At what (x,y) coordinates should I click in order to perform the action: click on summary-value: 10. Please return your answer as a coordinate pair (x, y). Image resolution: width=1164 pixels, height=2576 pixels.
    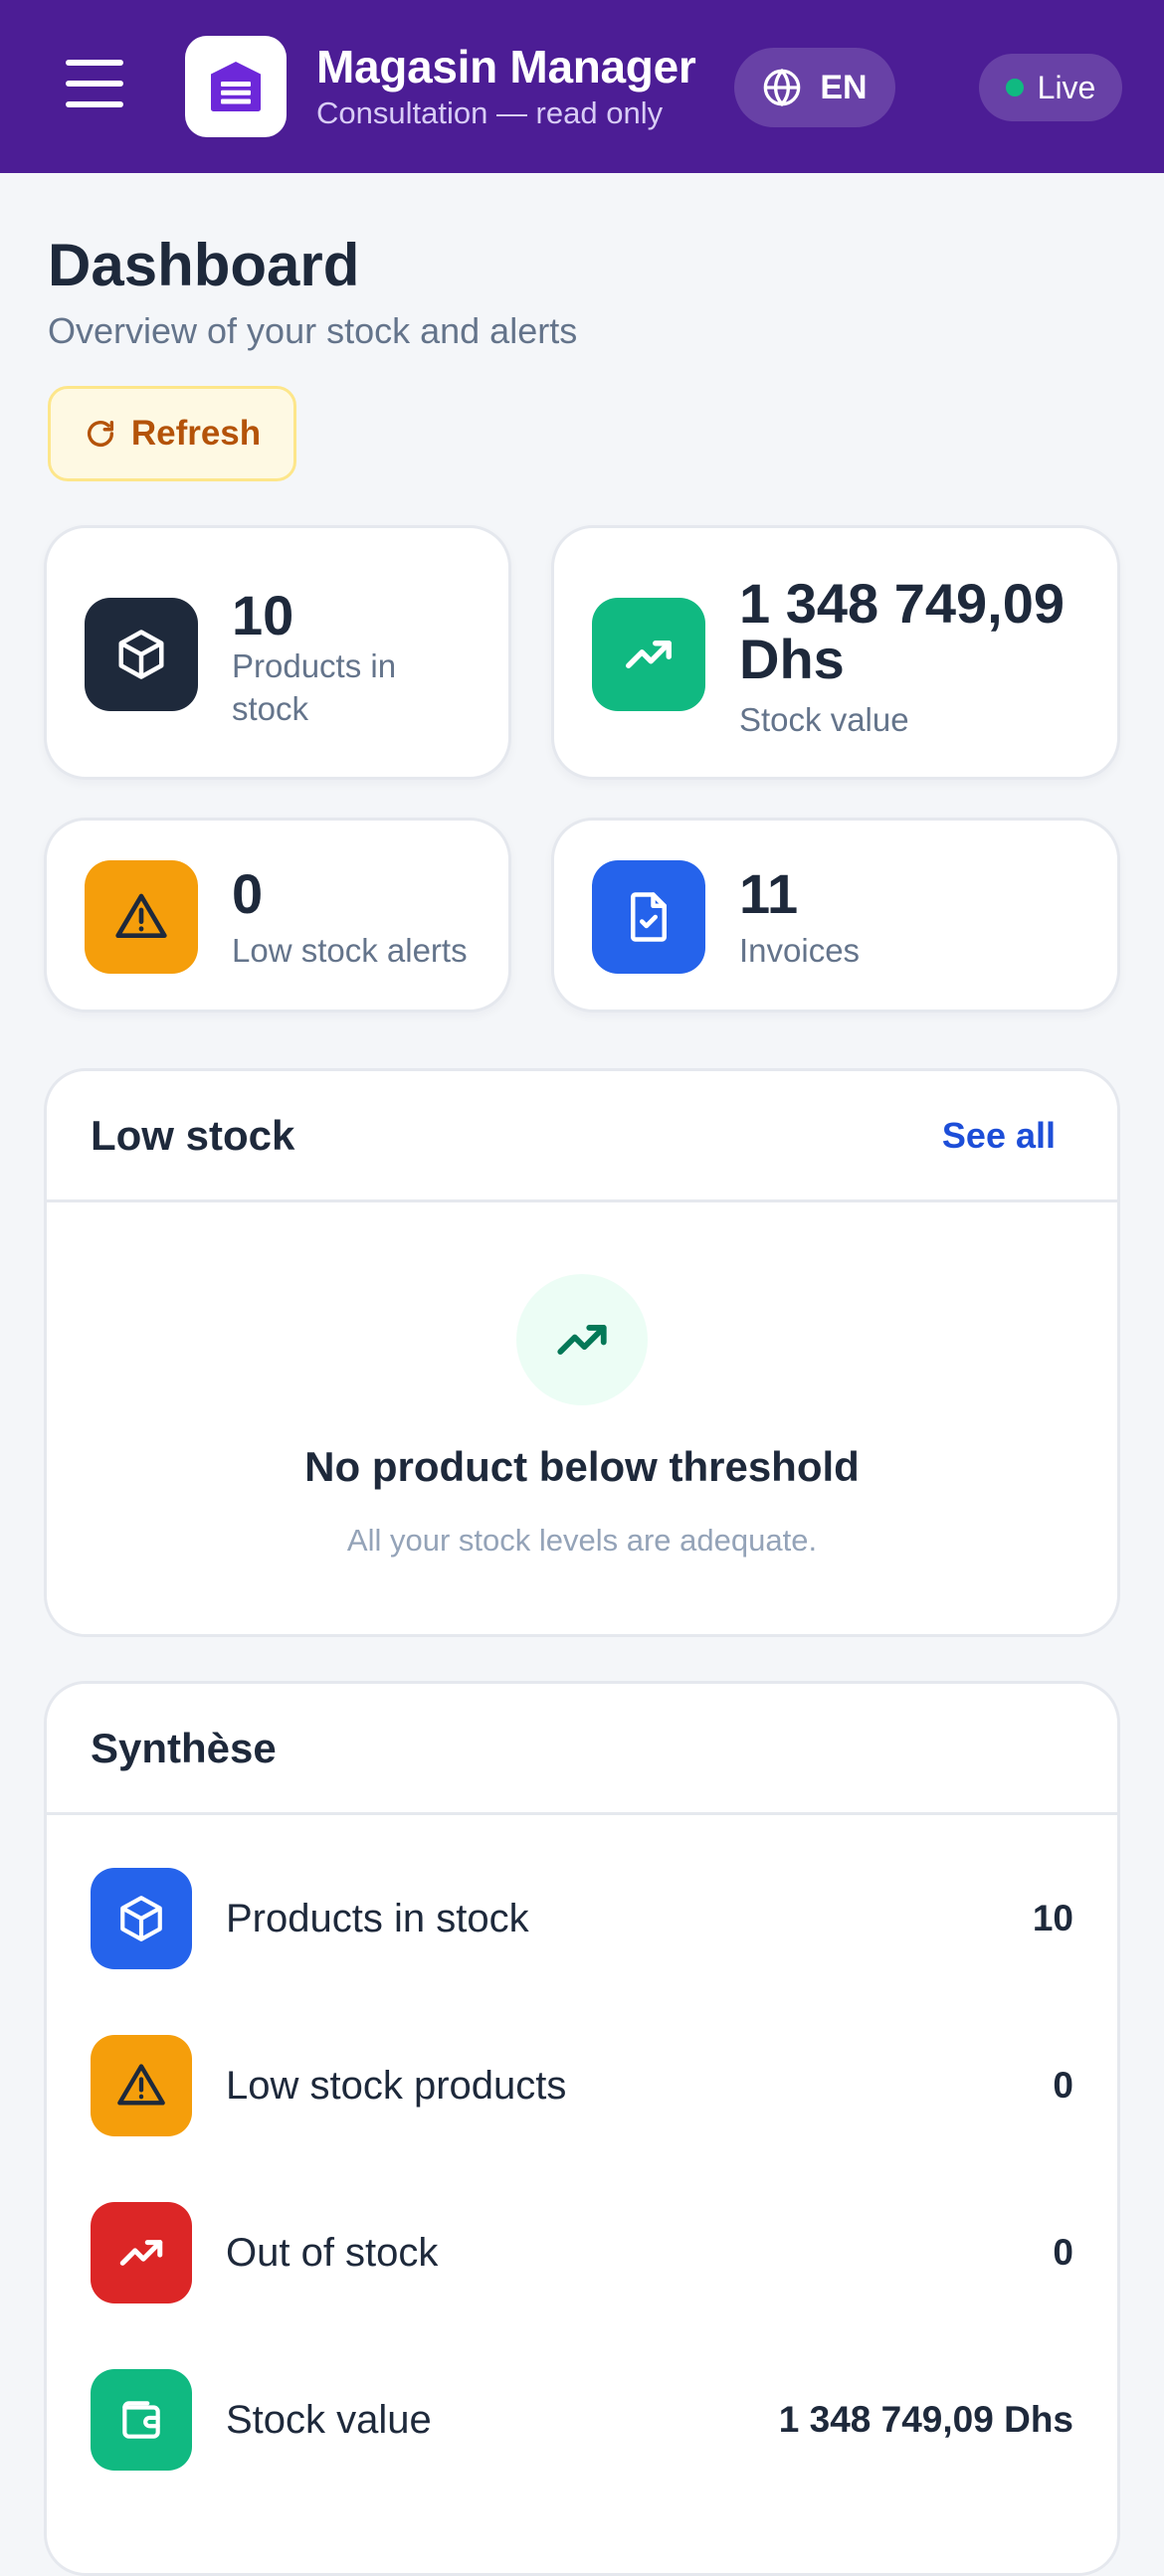
    Looking at the image, I should click on (1052, 1918).